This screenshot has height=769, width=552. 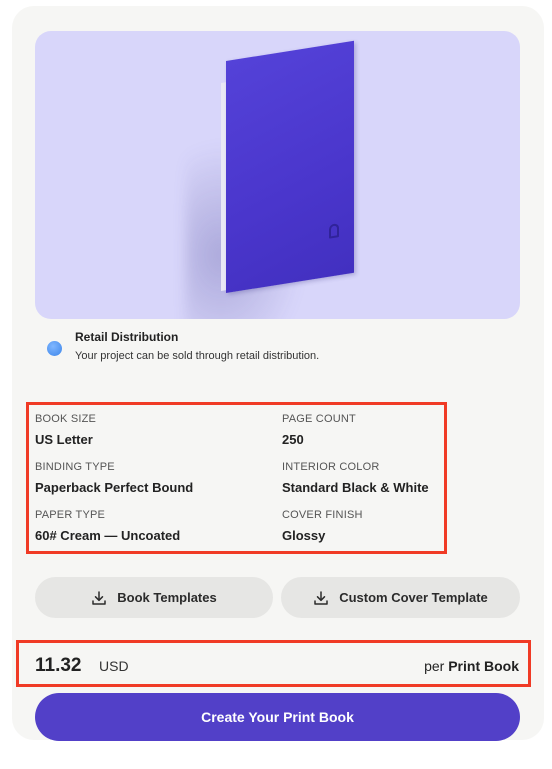 I want to click on spec-paper-type: PAPER TYPE 60# Cream — Uncoated, so click(x=107, y=526).